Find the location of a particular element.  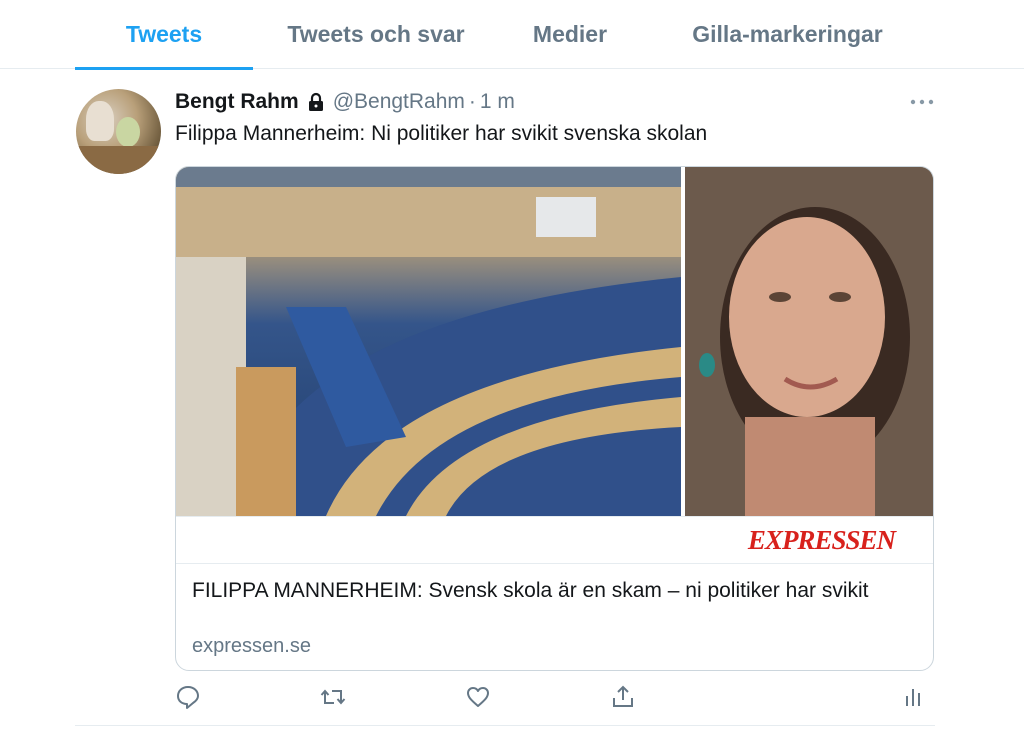

tweet-header: Bengt Rahm @BengtRahm · 1 m is located at coordinates (345, 102).